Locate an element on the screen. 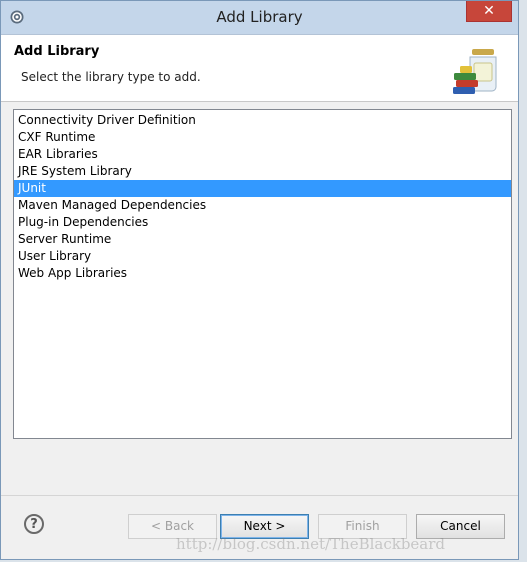 This screenshot has width=527, height=562. list-item: Server Runtime is located at coordinates (262, 239).